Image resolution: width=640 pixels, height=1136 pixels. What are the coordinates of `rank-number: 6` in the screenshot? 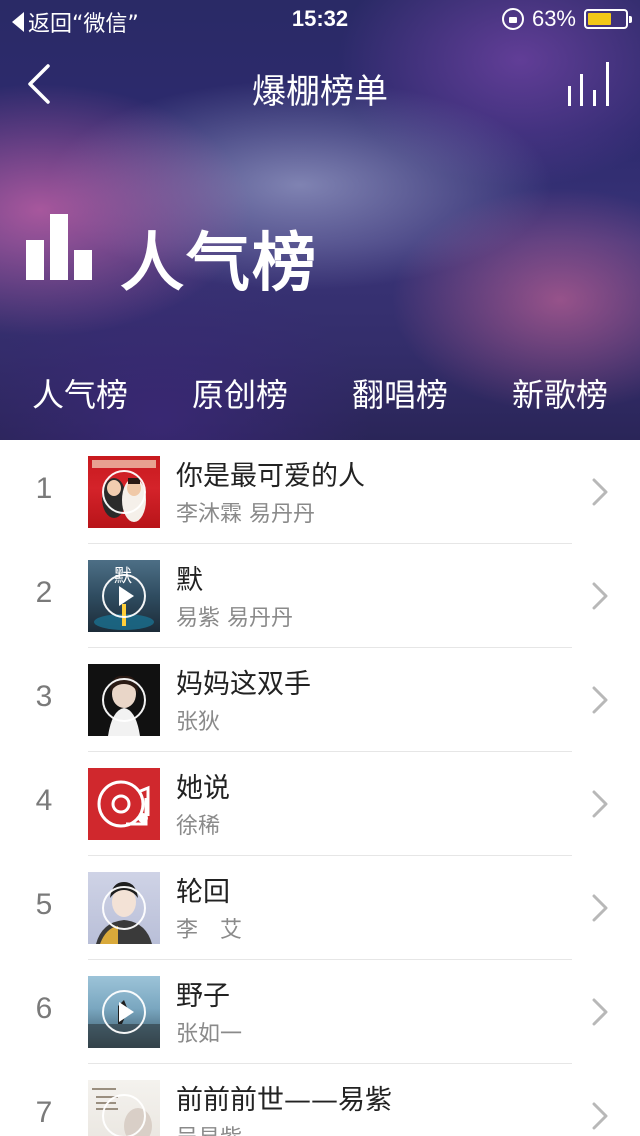 It's located at (44, 1008).